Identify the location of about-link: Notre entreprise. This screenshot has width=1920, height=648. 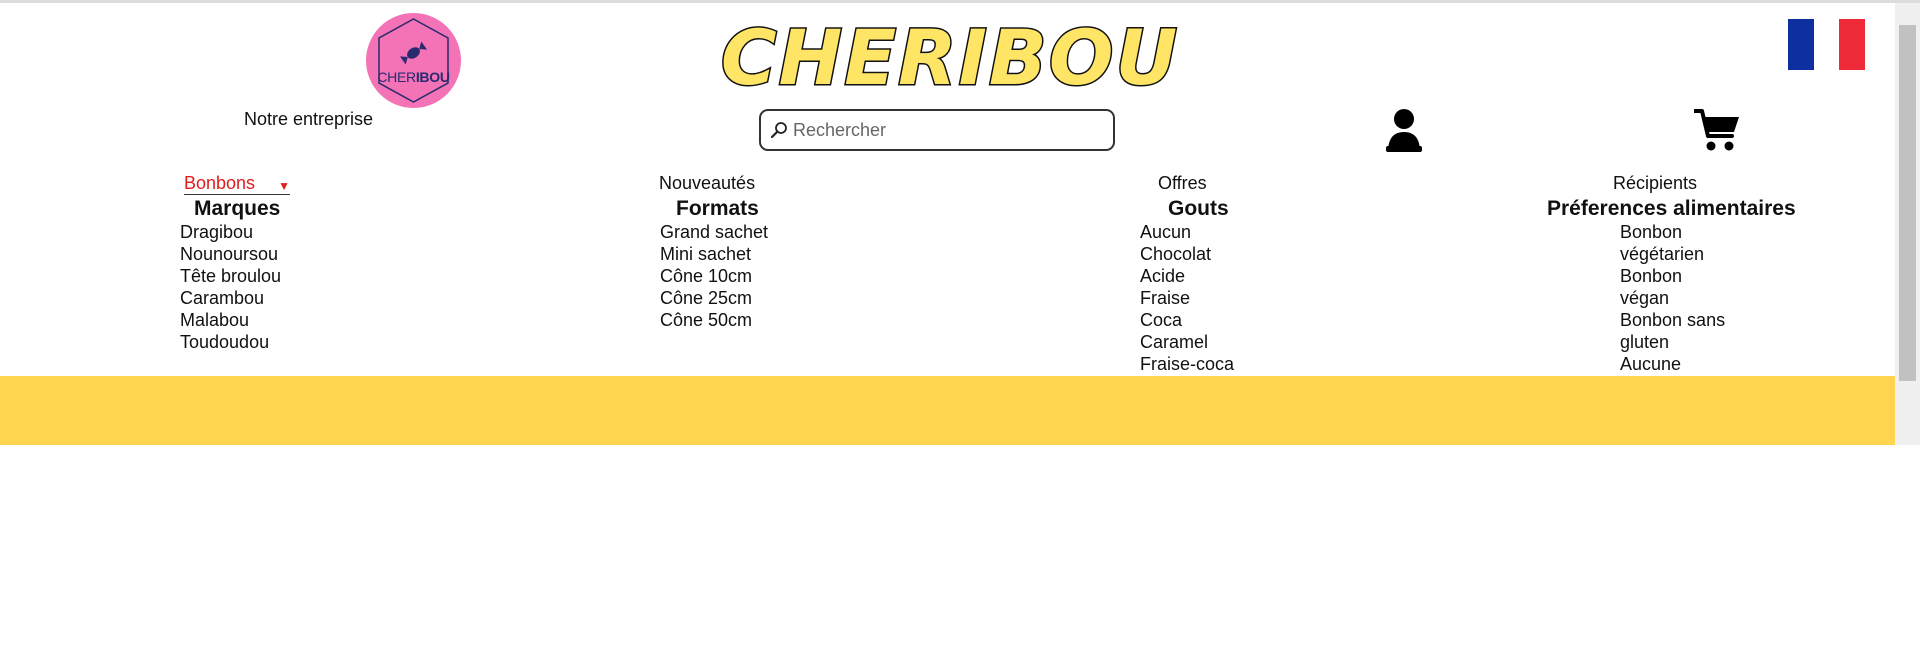
(308, 119).